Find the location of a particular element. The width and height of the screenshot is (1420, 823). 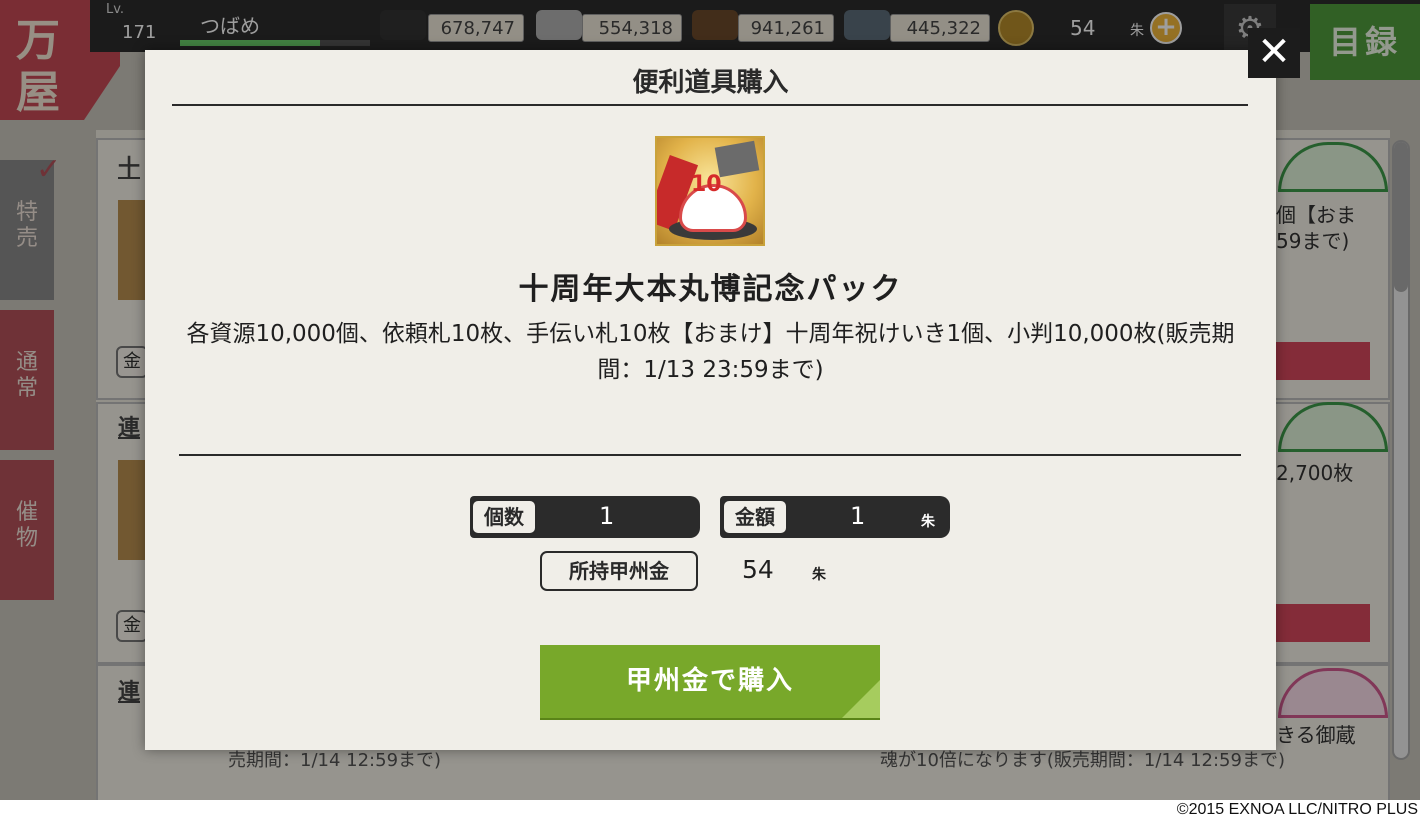

price-value: 1 is located at coordinates (858, 516).